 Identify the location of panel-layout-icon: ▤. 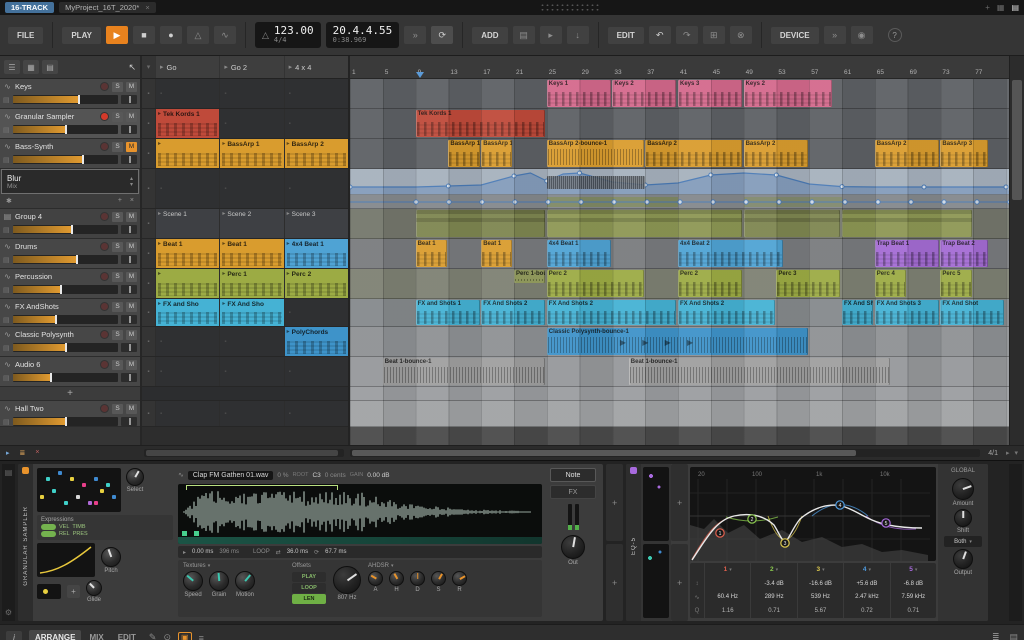
(1015, 7).